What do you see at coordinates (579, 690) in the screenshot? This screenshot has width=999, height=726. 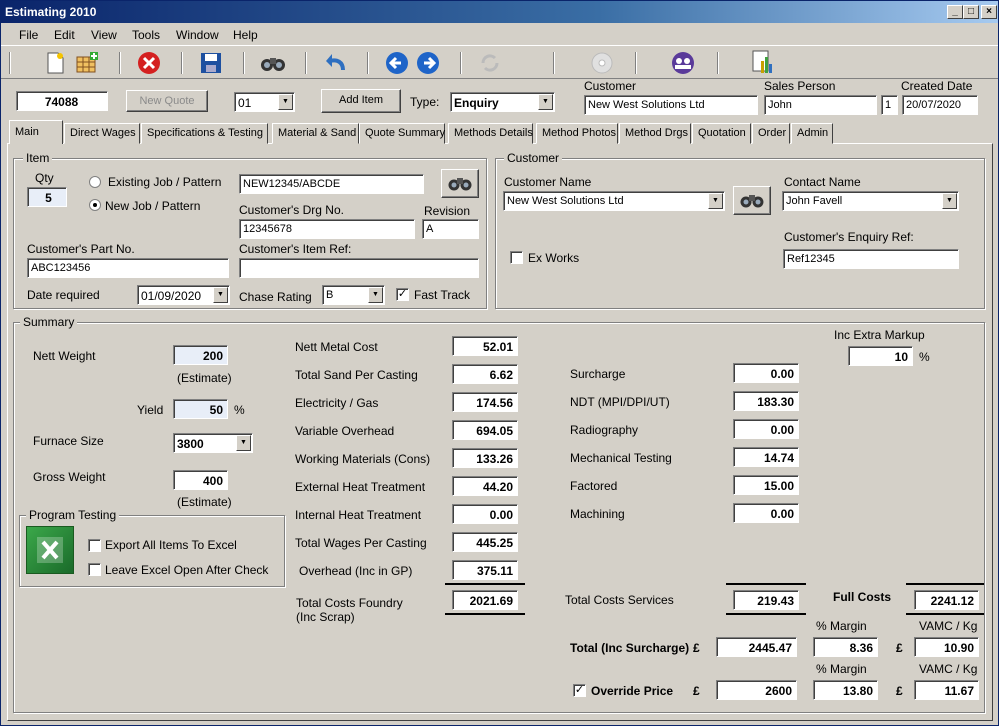 I see `override-price-checkbox: ✓` at bounding box center [579, 690].